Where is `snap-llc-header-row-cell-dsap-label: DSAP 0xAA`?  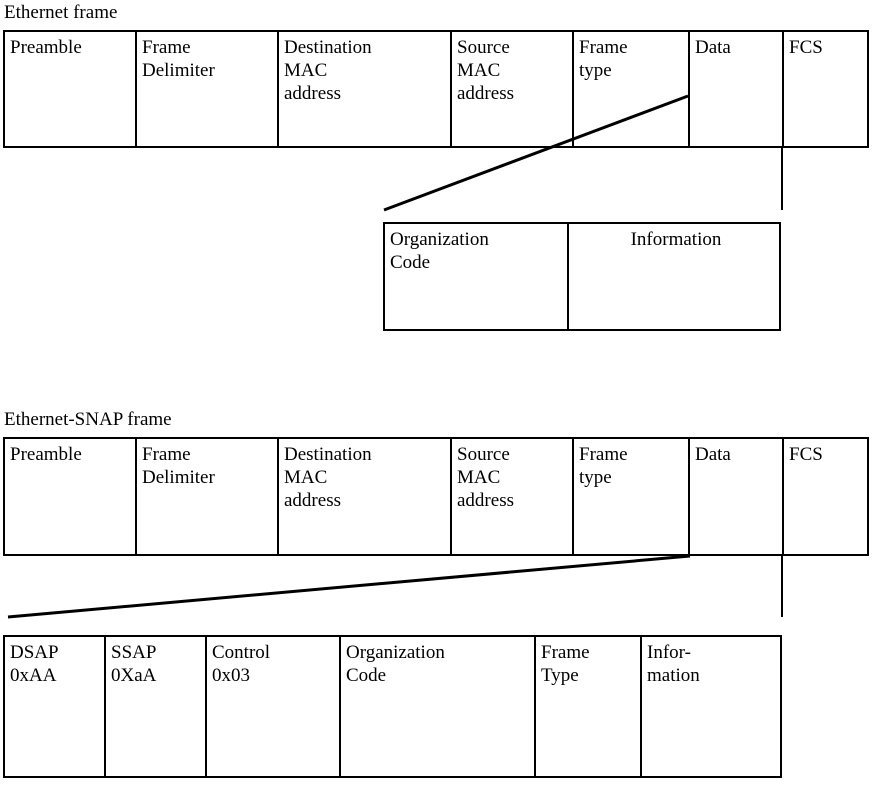 snap-llc-header-row-cell-dsap-label: DSAP 0xAA is located at coordinates (34, 664).